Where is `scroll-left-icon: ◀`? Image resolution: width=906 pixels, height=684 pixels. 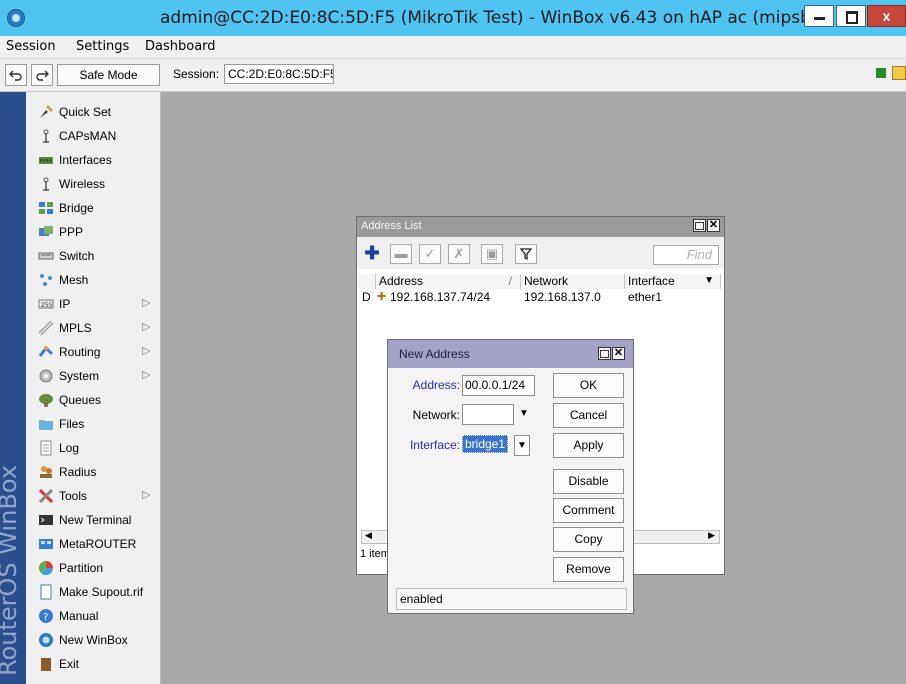 scroll-left-icon: ◀ is located at coordinates (368, 535).